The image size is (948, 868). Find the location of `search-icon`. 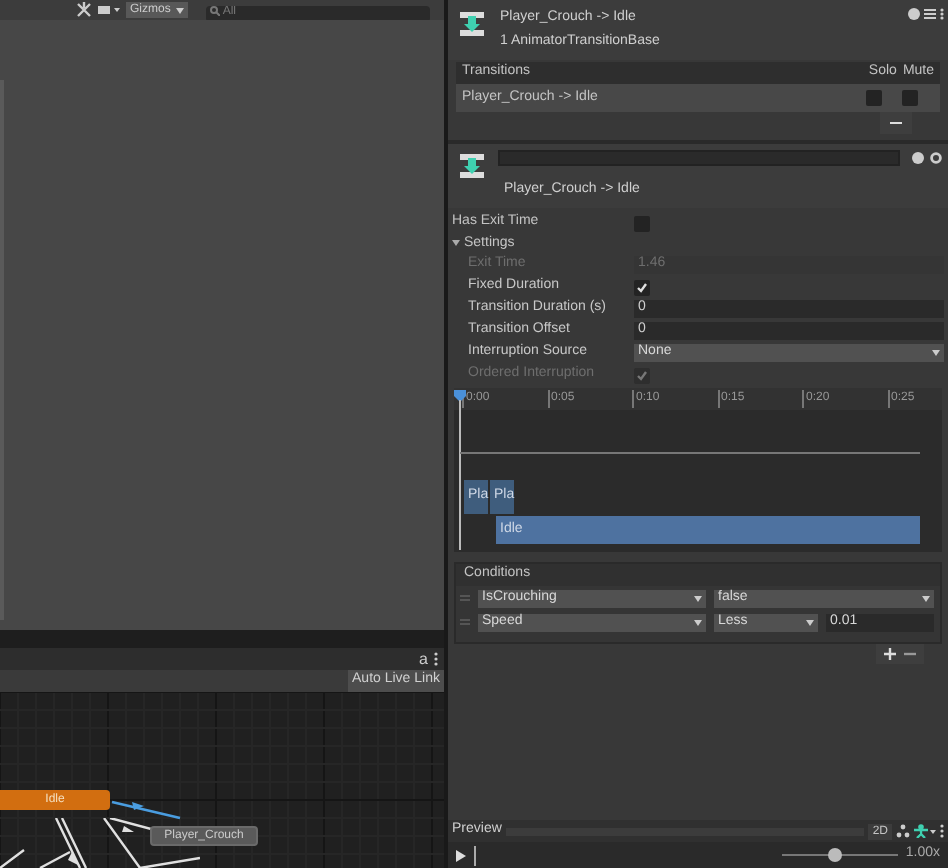

search-icon is located at coordinates (215, 10).